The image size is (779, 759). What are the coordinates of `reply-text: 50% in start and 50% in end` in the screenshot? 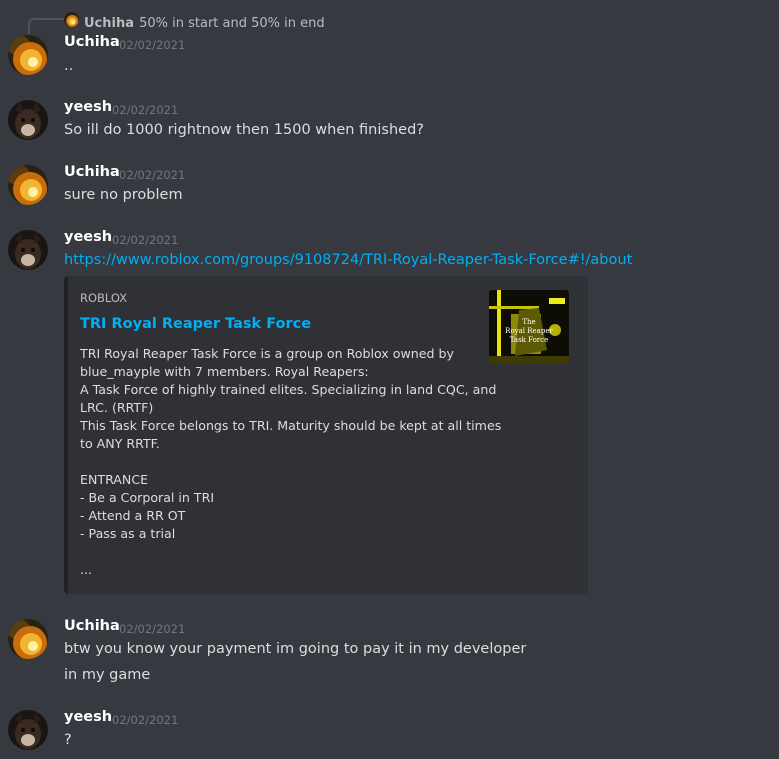 It's located at (232, 23).